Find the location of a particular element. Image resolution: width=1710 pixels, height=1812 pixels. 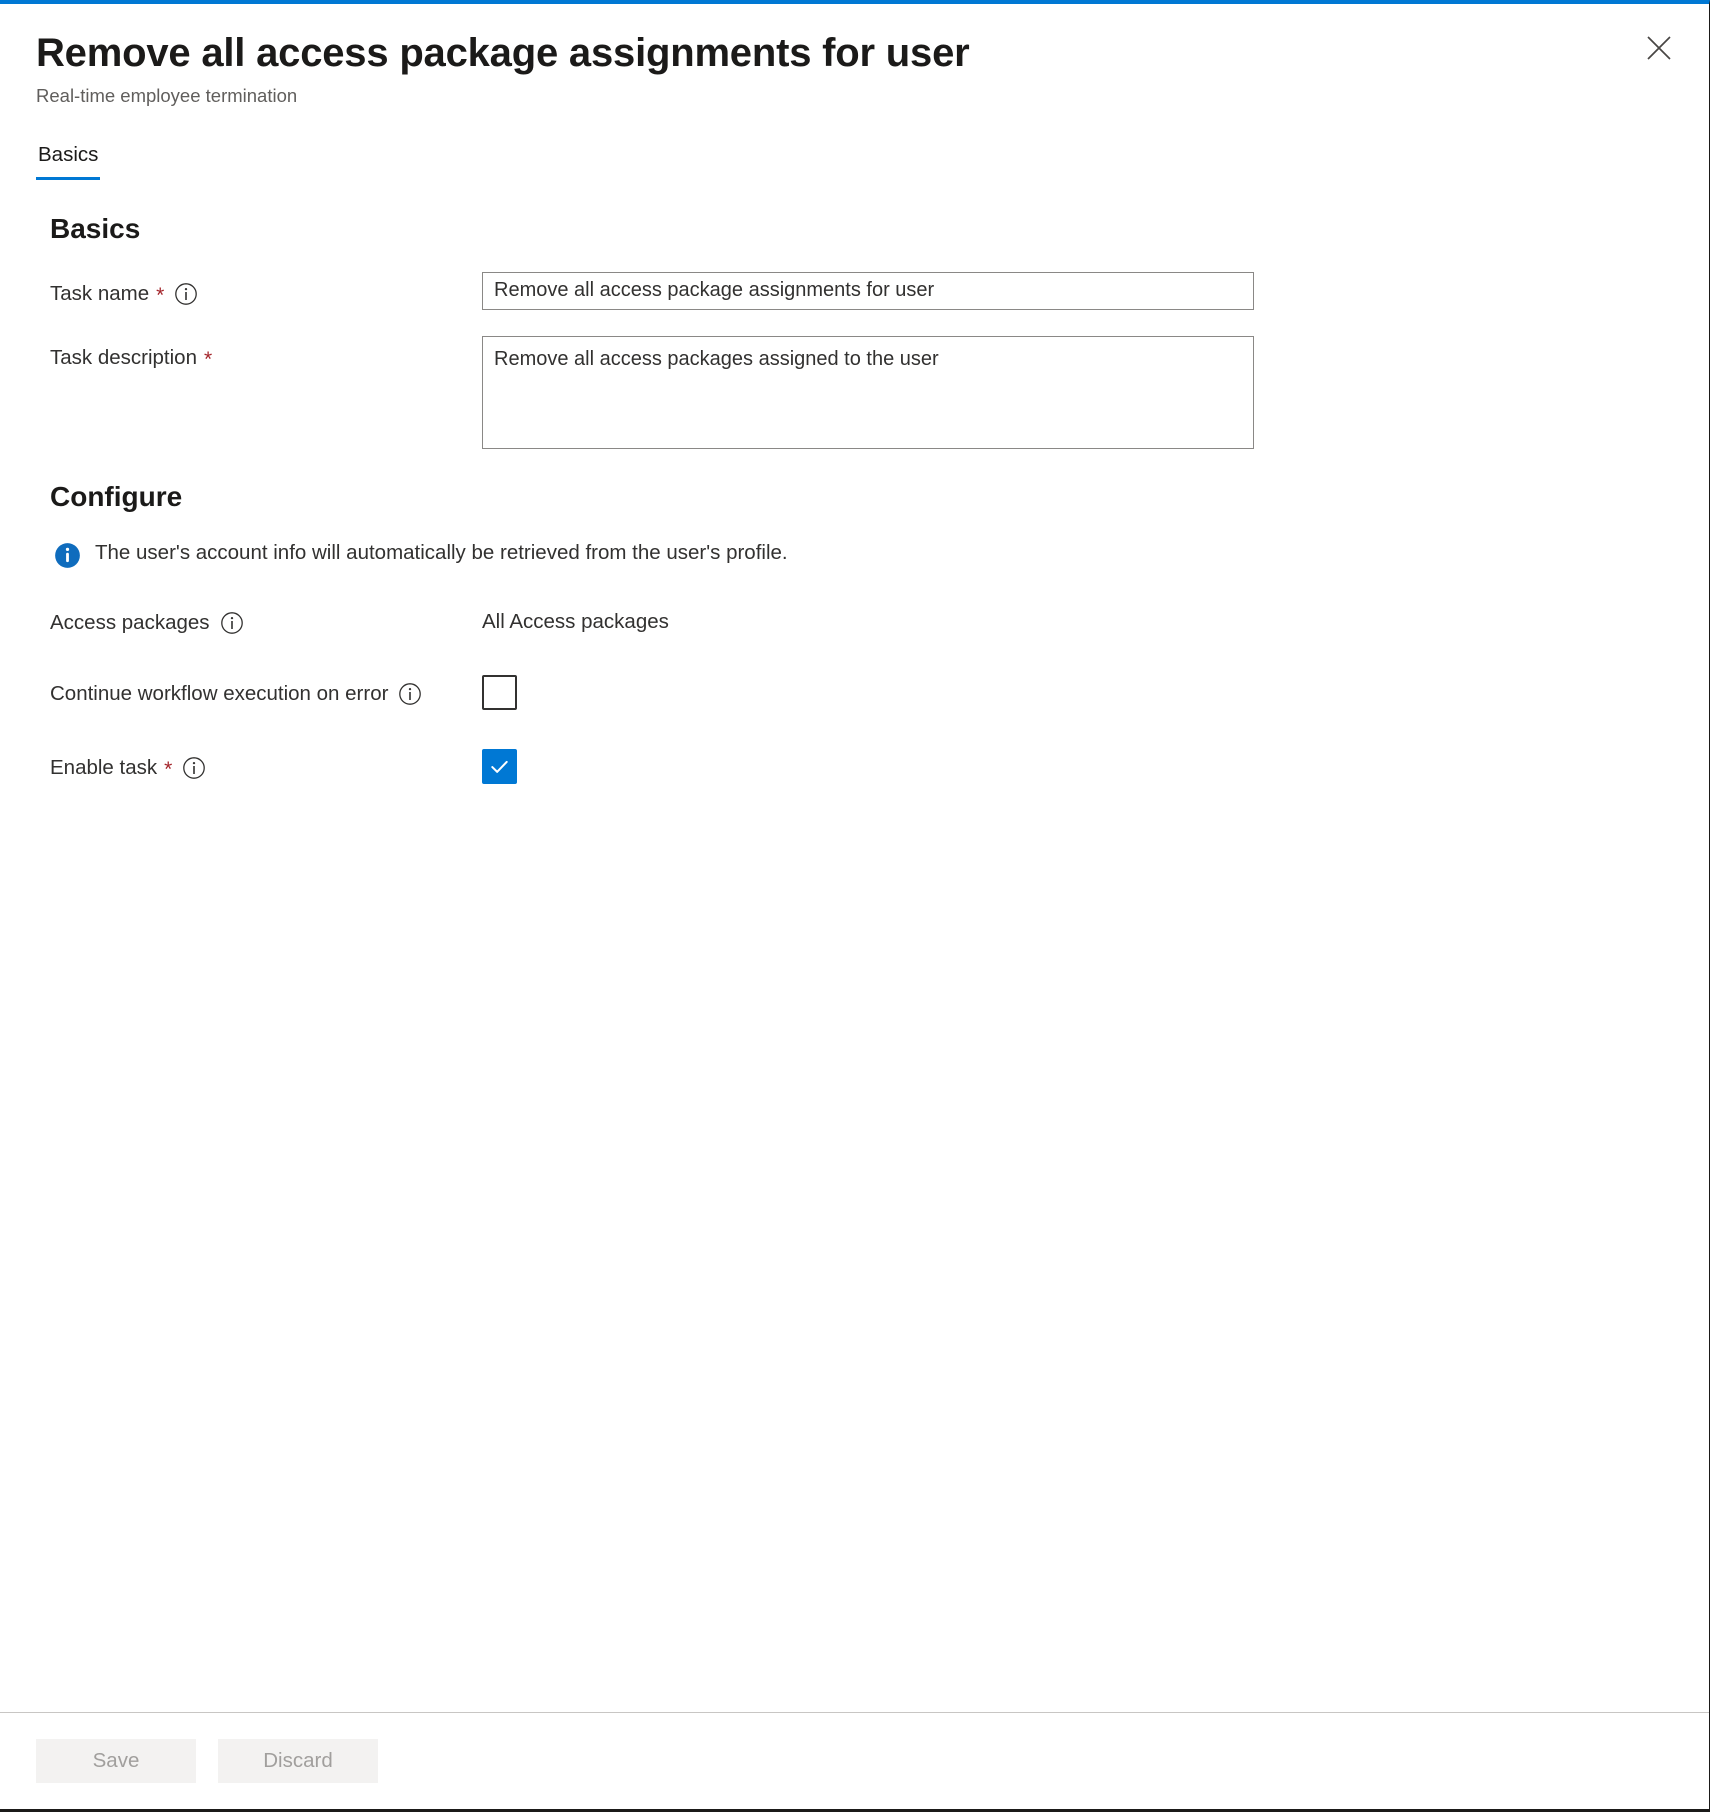

access-packages-label: Access packages is located at coordinates (130, 623).